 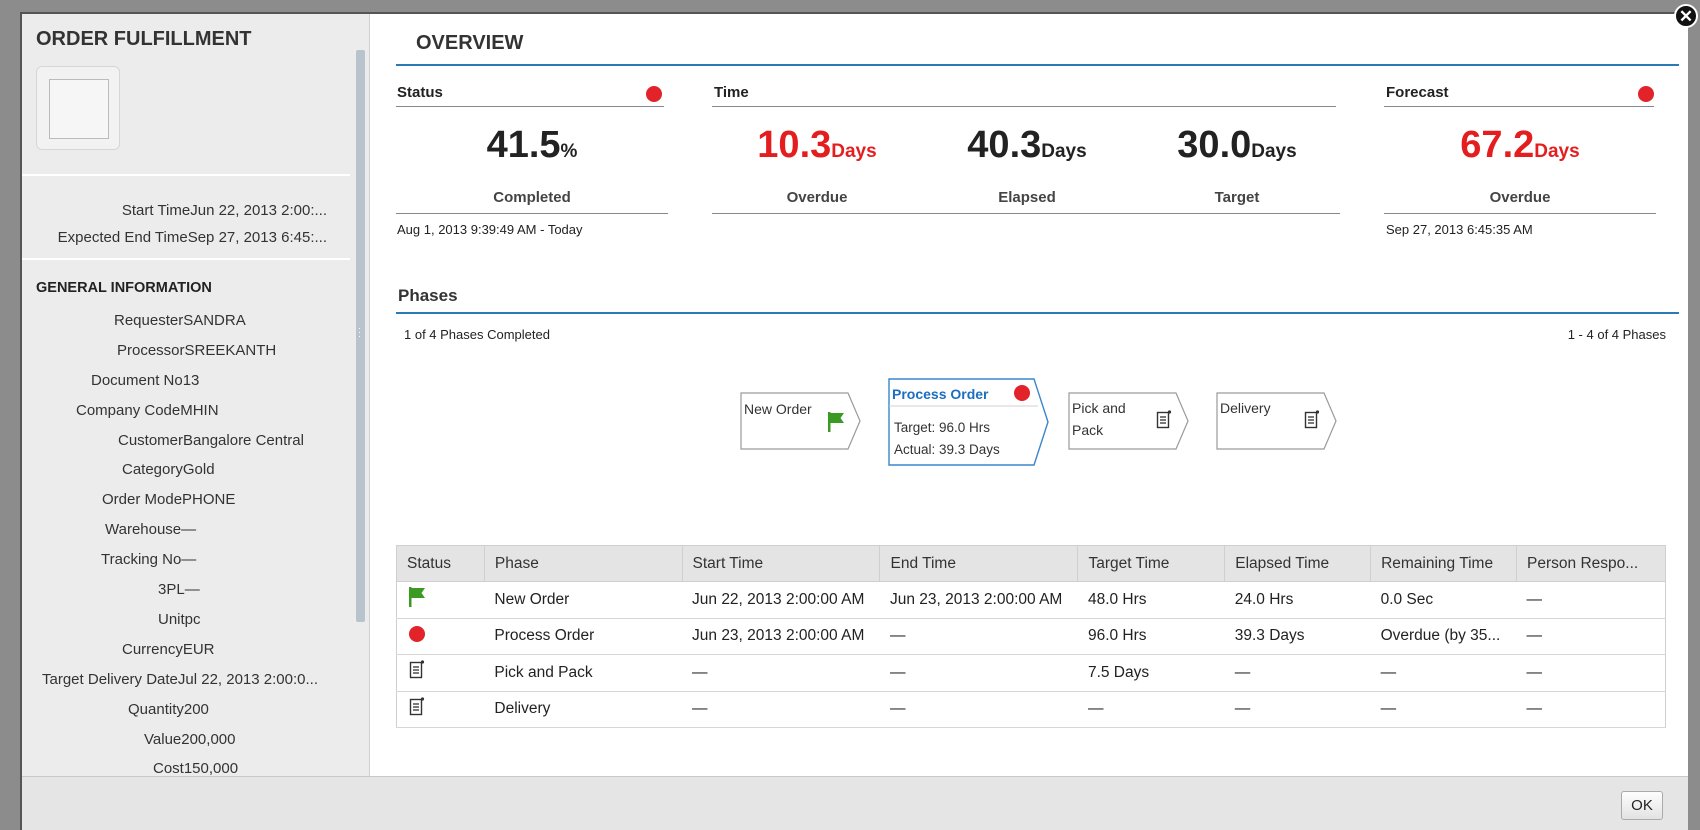 What do you see at coordinates (1443, 600) in the screenshot?
I see `remaining-time-cell: 0.0 Sec` at bounding box center [1443, 600].